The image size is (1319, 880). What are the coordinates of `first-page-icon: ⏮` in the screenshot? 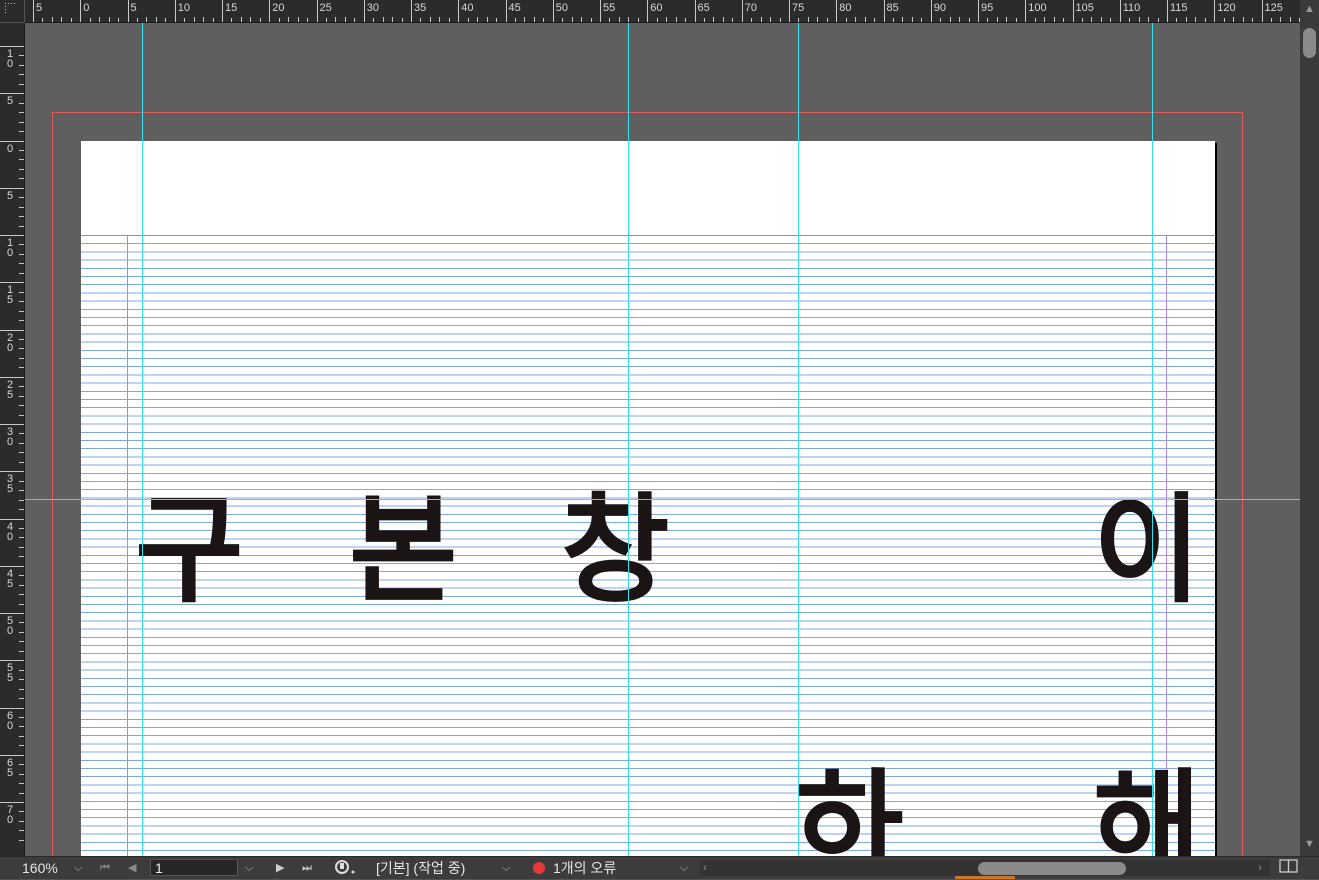 It's located at (105, 868).